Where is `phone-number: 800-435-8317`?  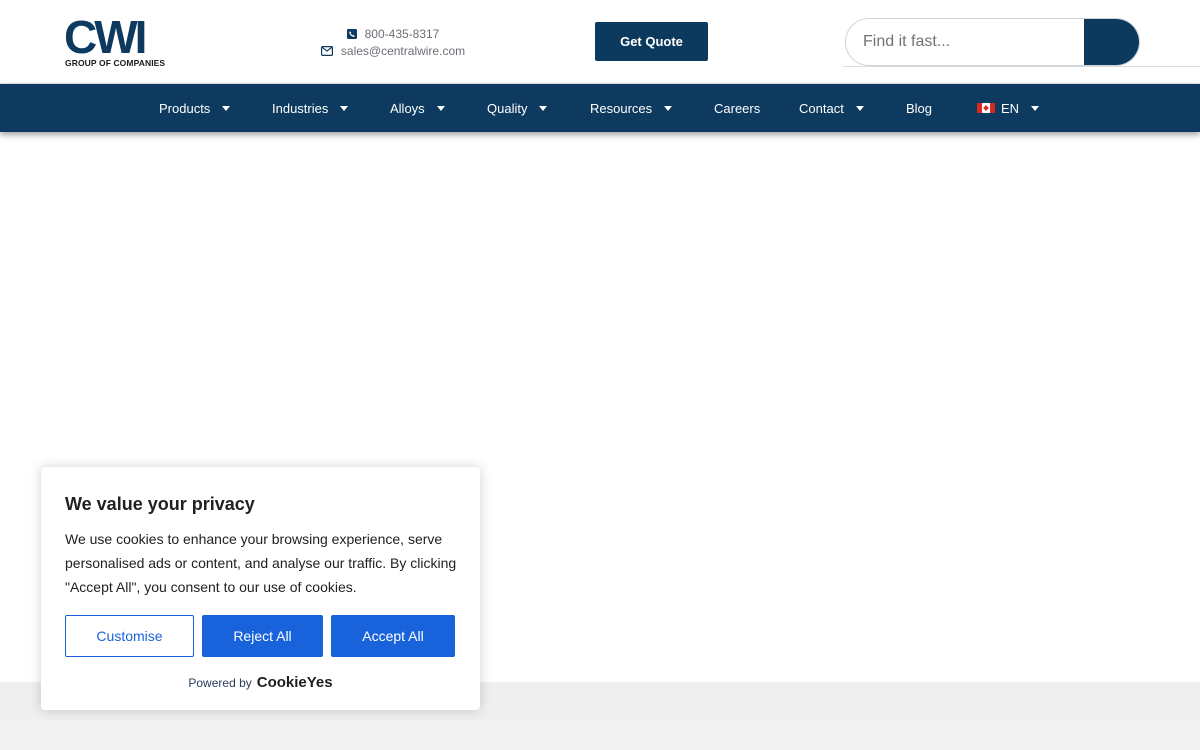
phone-number: 800-435-8317 is located at coordinates (402, 33).